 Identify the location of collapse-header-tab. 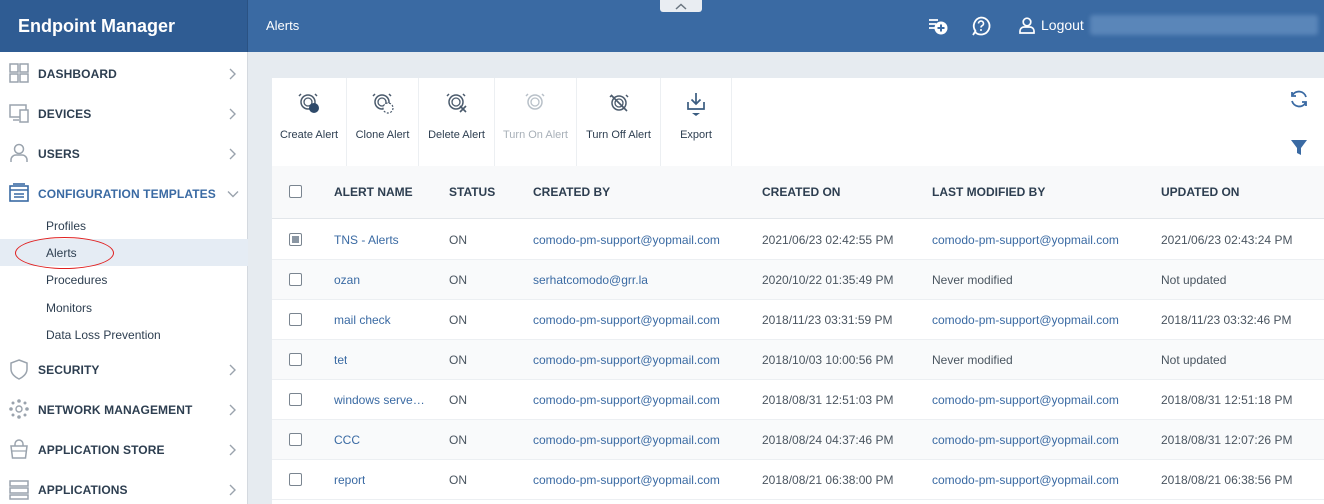
(681, 6).